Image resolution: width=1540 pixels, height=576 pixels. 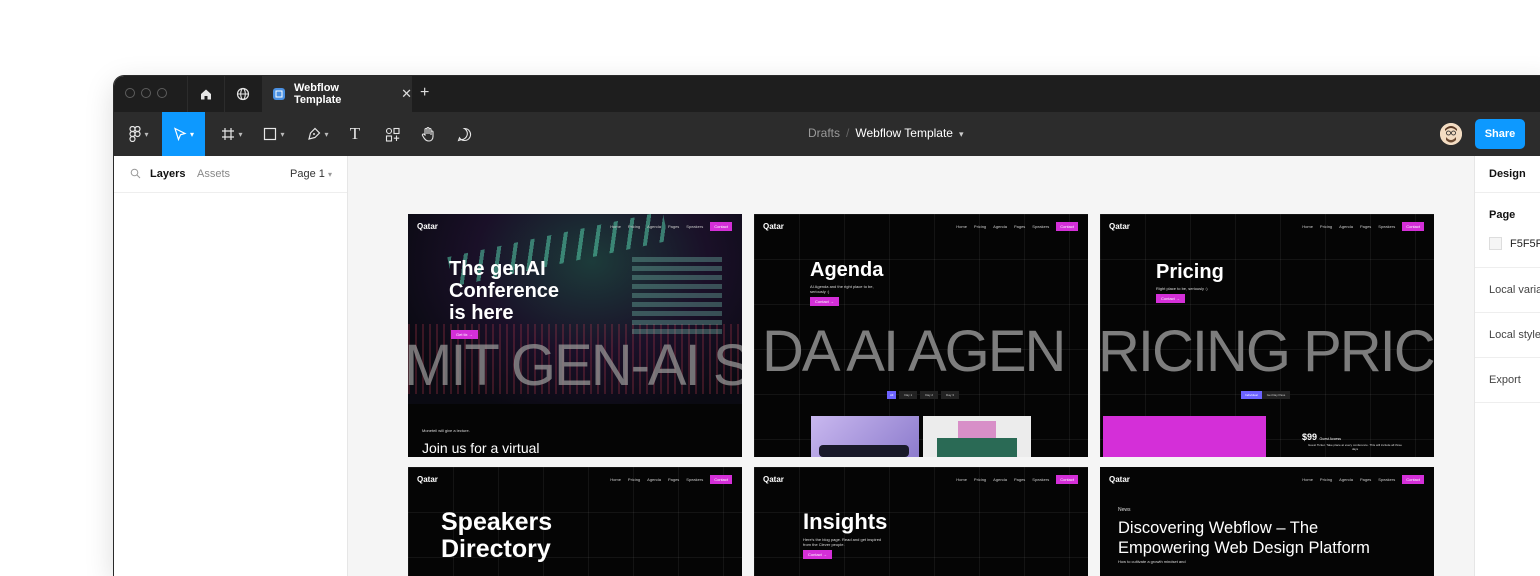 I want to click on shape-tool-button: ▾, so click(x=274, y=134).